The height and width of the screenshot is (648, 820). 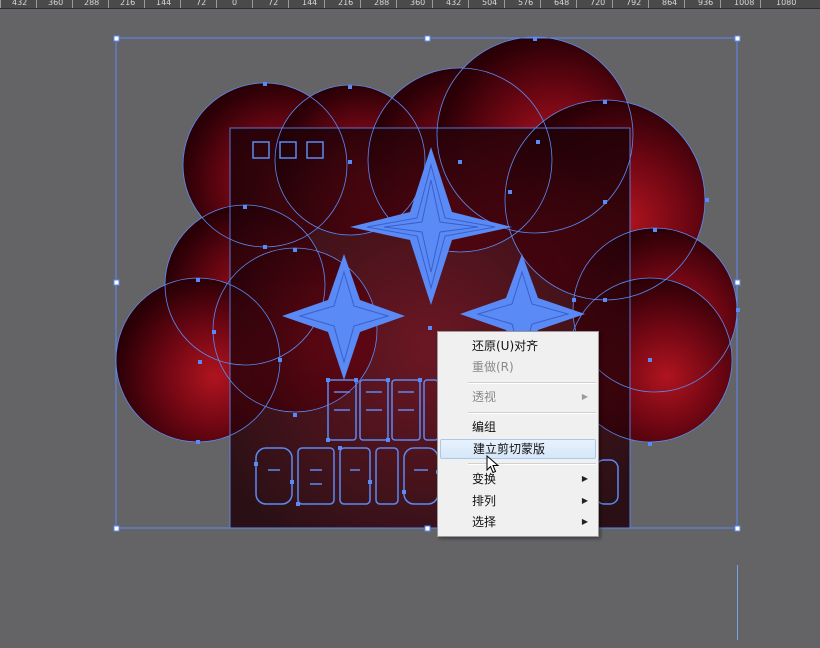 I want to click on ruler-label: 0, so click(x=235, y=3).